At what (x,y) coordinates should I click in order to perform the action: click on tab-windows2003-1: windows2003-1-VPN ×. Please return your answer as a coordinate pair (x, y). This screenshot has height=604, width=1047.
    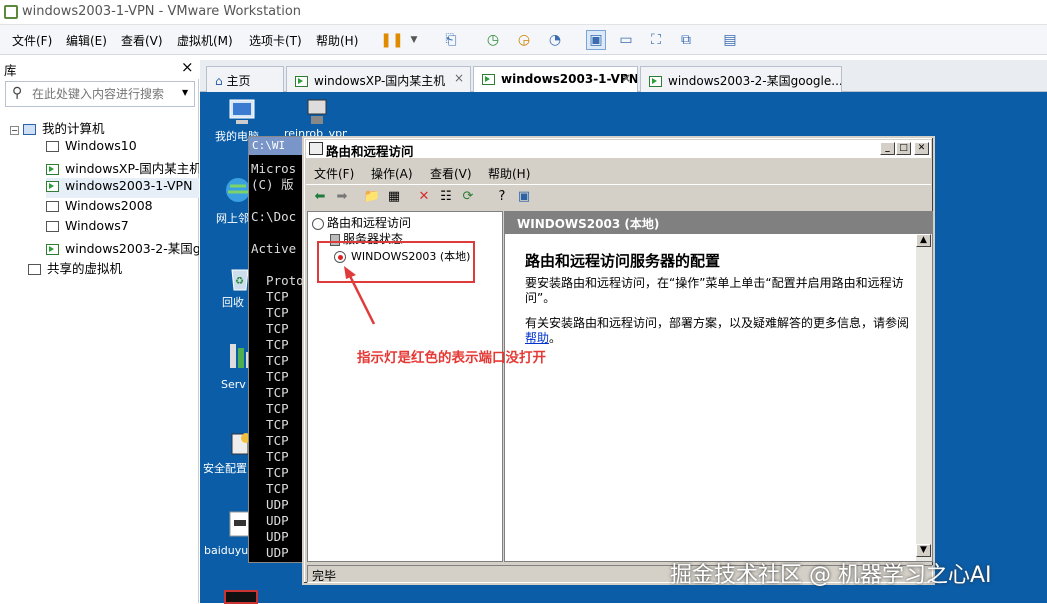
    Looking at the image, I should click on (555, 79).